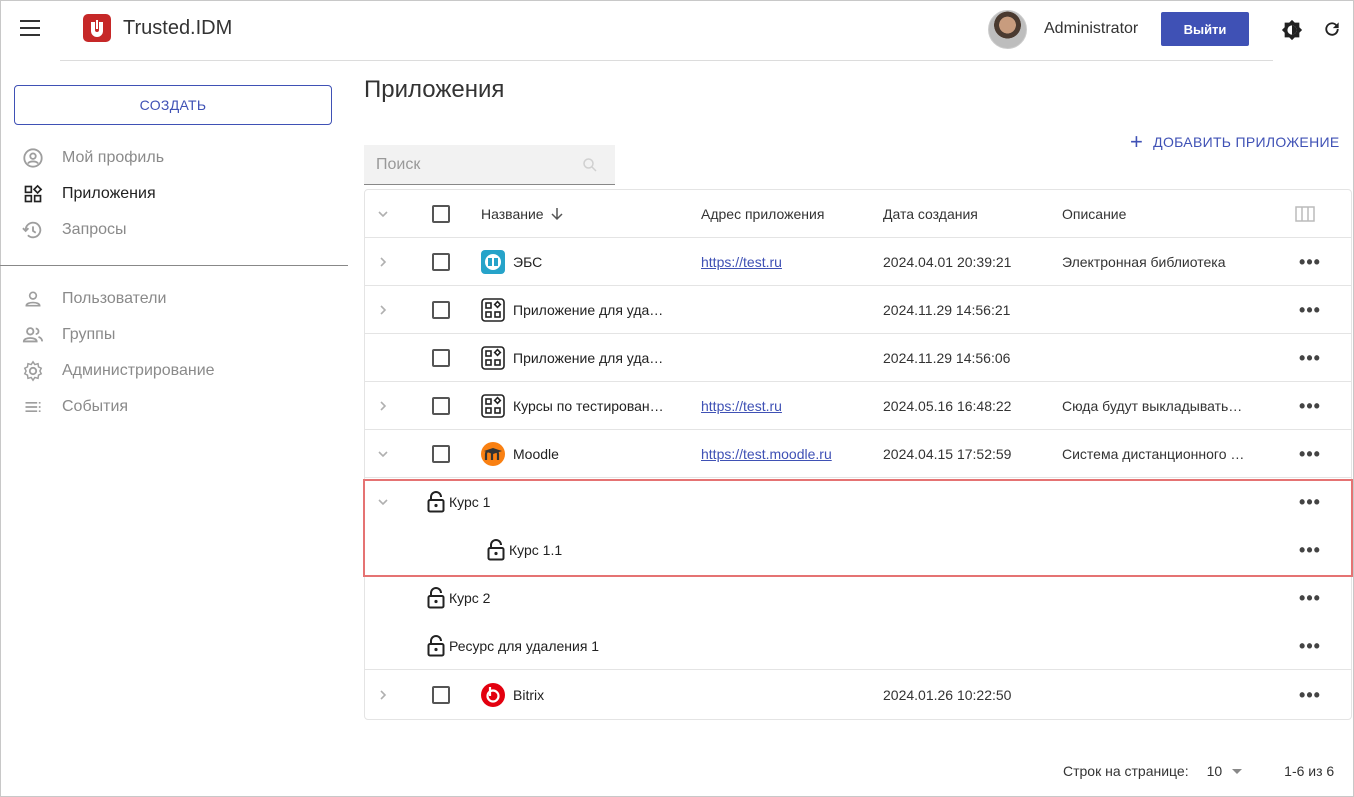 Image resolution: width=1354 pixels, height=797 pixels. Describe the element at coordinates (947, 406) in the screenshot. I see `app-date: 2024.05.16 16:48:22` at that location.